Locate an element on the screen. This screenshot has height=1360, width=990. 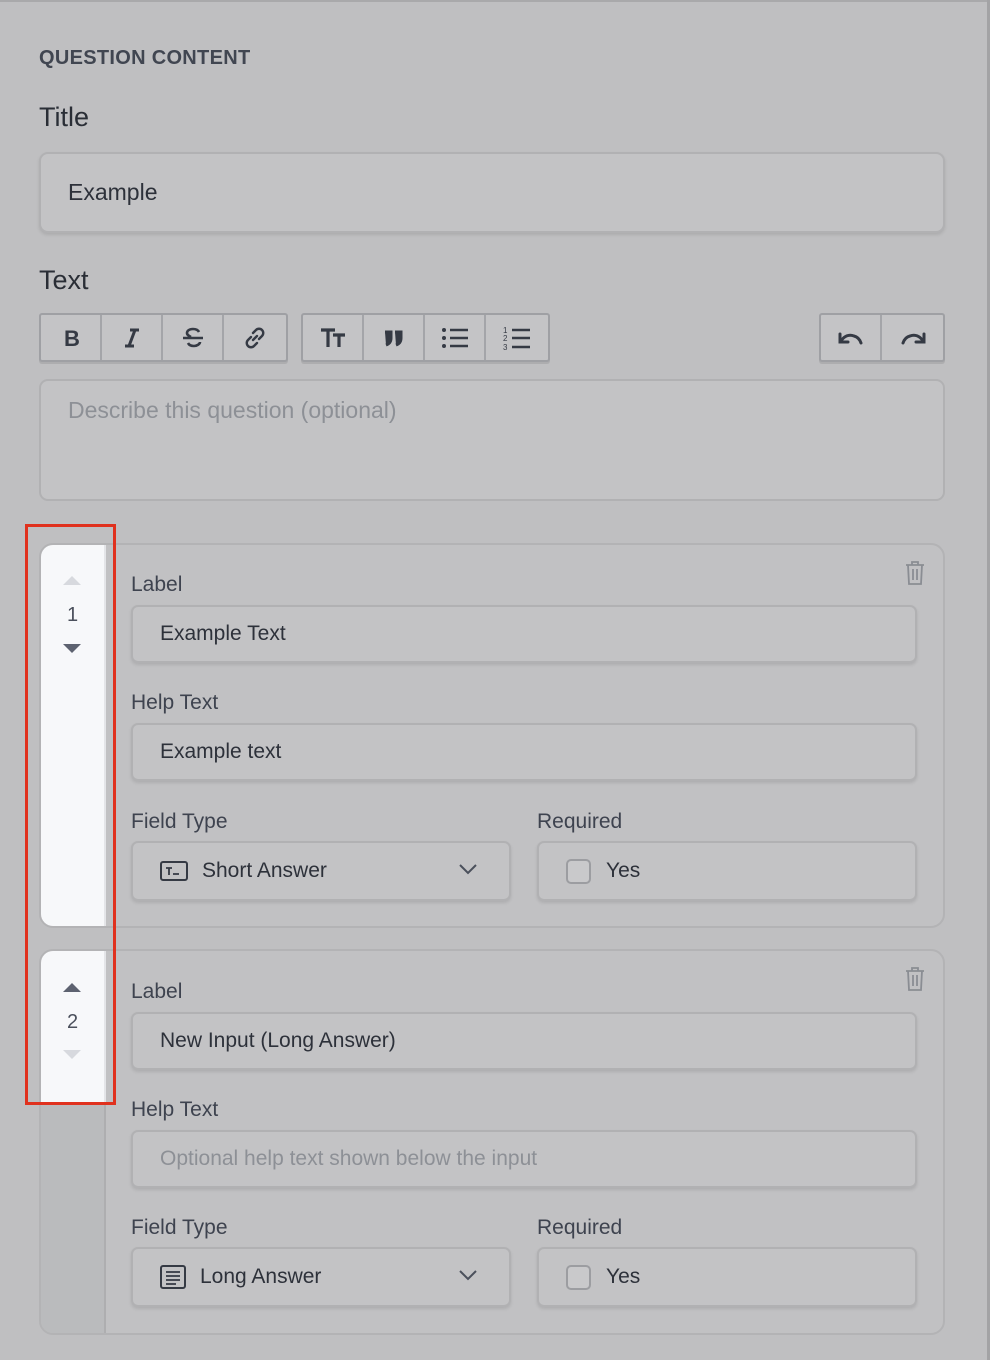
bold-button: B is located at coordinates (71, 337).